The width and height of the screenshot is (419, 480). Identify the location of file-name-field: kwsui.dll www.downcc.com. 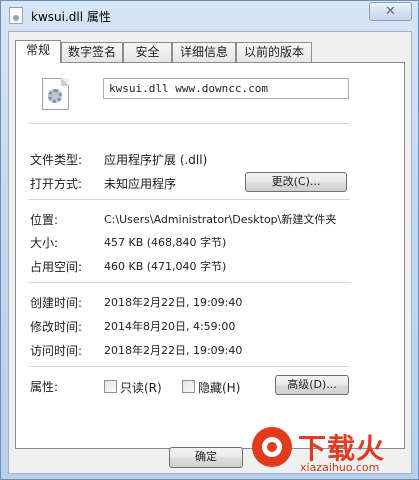
(226, 88).